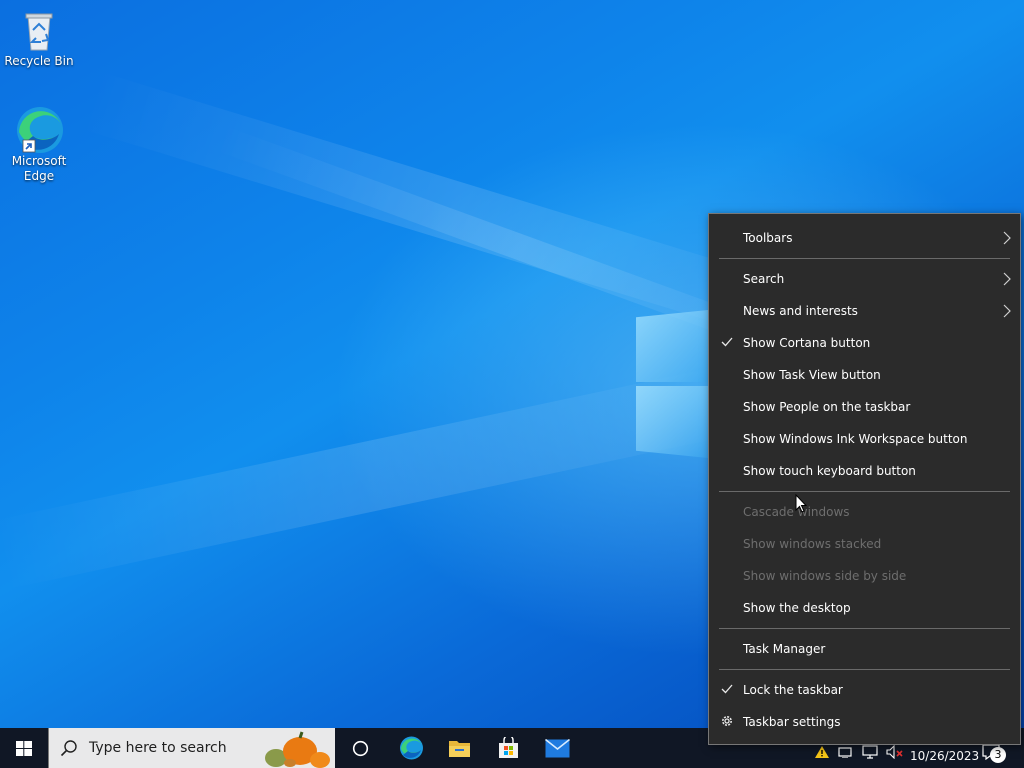 The height and width of the screenshot is (768, 1024). Describe the element at coordinates (864, 279) in the screenshot. I see `menu-item-search: Search` at that location.